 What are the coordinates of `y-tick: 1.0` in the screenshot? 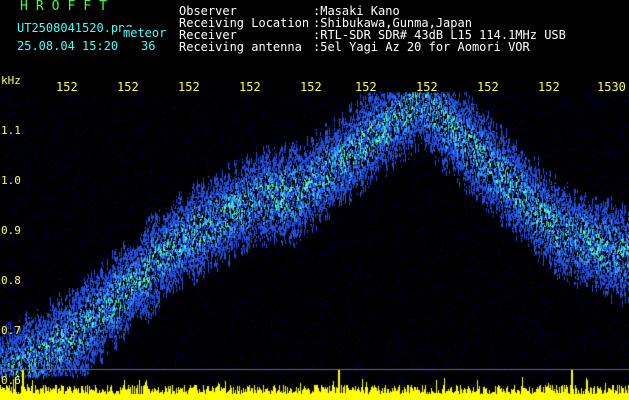 It's located at (11, 180).